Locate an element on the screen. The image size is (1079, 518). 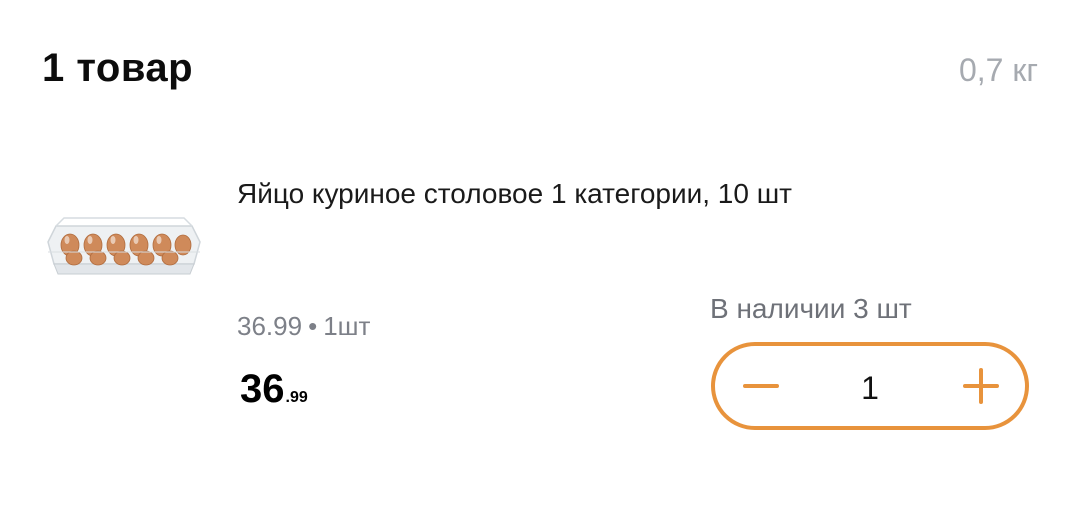
plus-icon is located at coordinates (981, 386).